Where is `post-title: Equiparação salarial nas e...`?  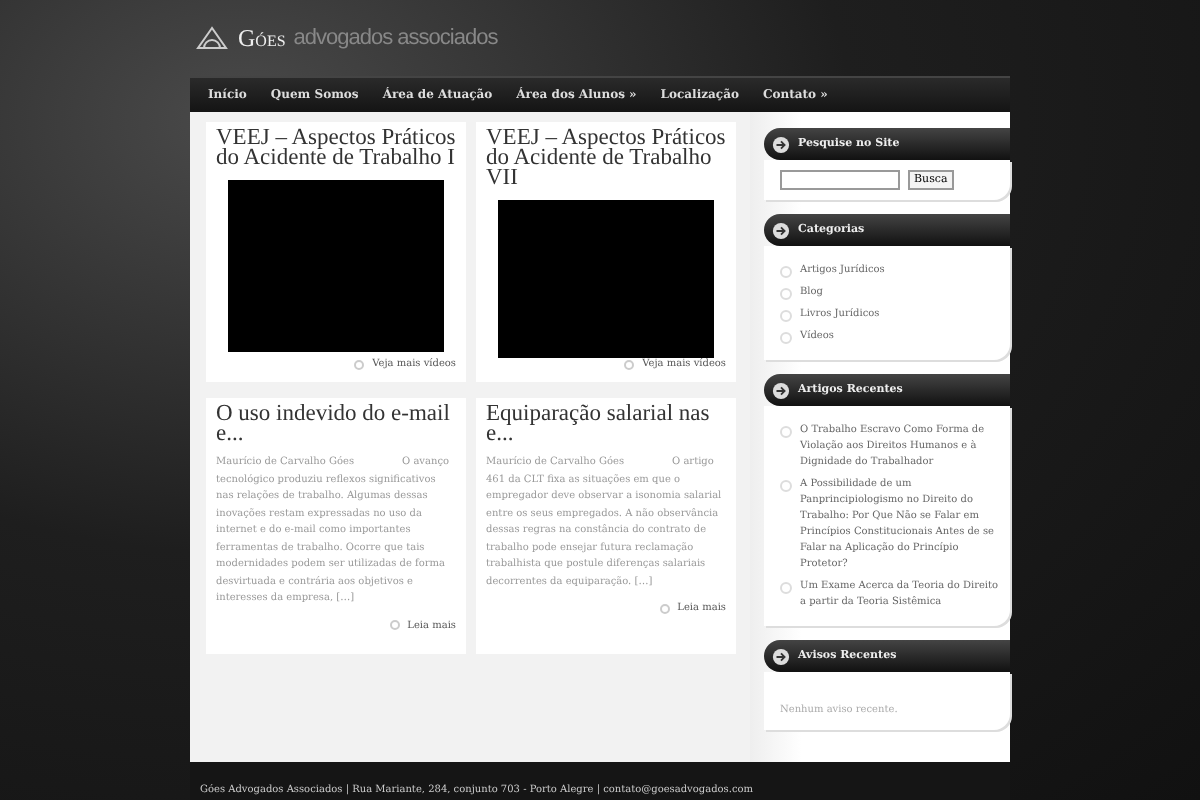
post-title: Equiparação salarial nas e... is located at coordinates (606, 424).